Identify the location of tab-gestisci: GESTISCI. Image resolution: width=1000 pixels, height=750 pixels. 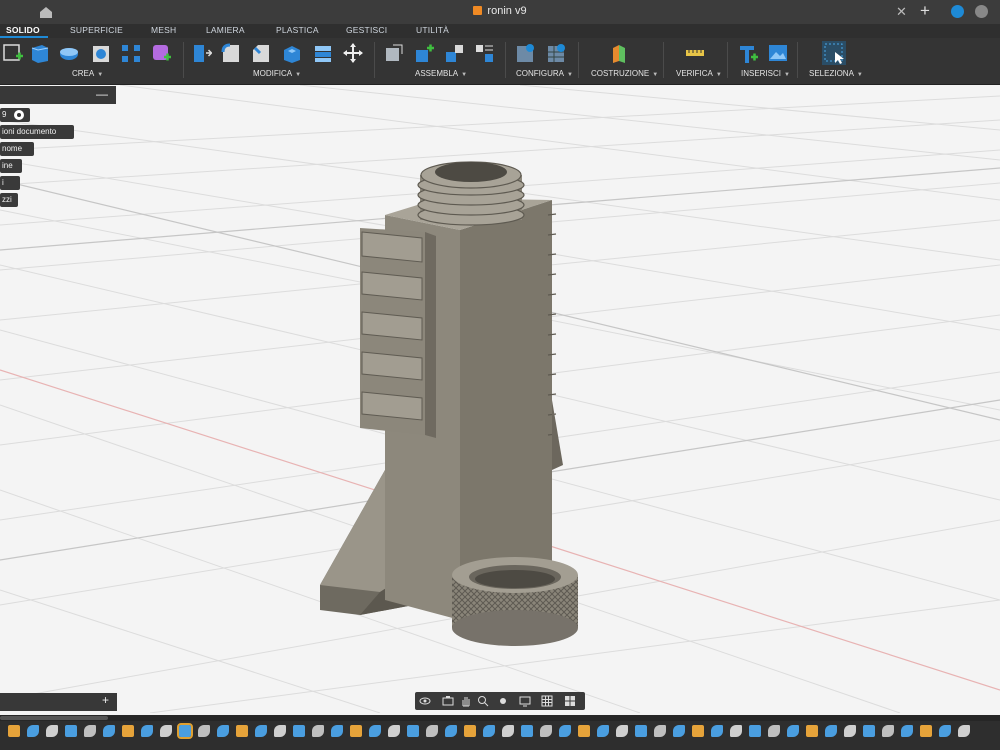
(366, 30).